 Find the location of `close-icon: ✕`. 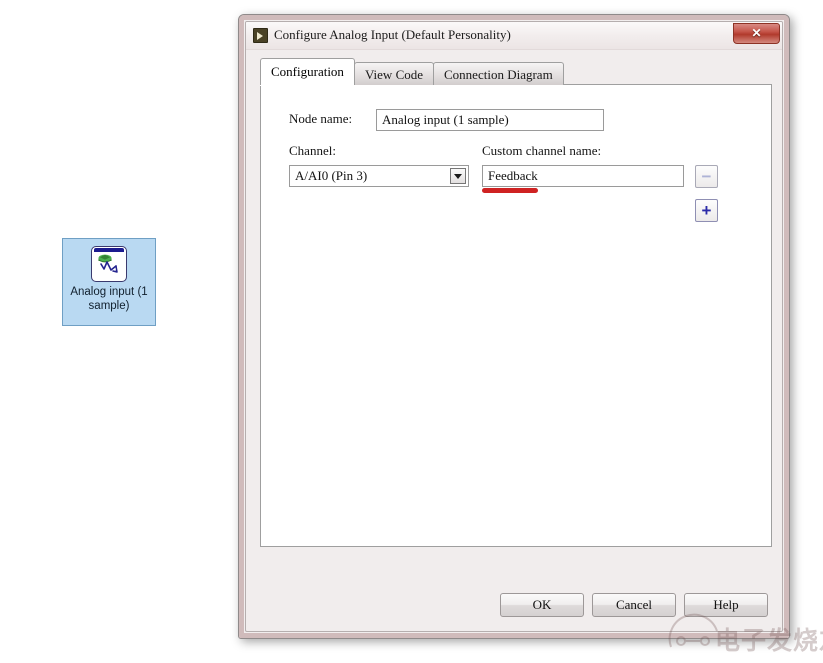

close-icon: ✕ is located at coordinates (756, 33).